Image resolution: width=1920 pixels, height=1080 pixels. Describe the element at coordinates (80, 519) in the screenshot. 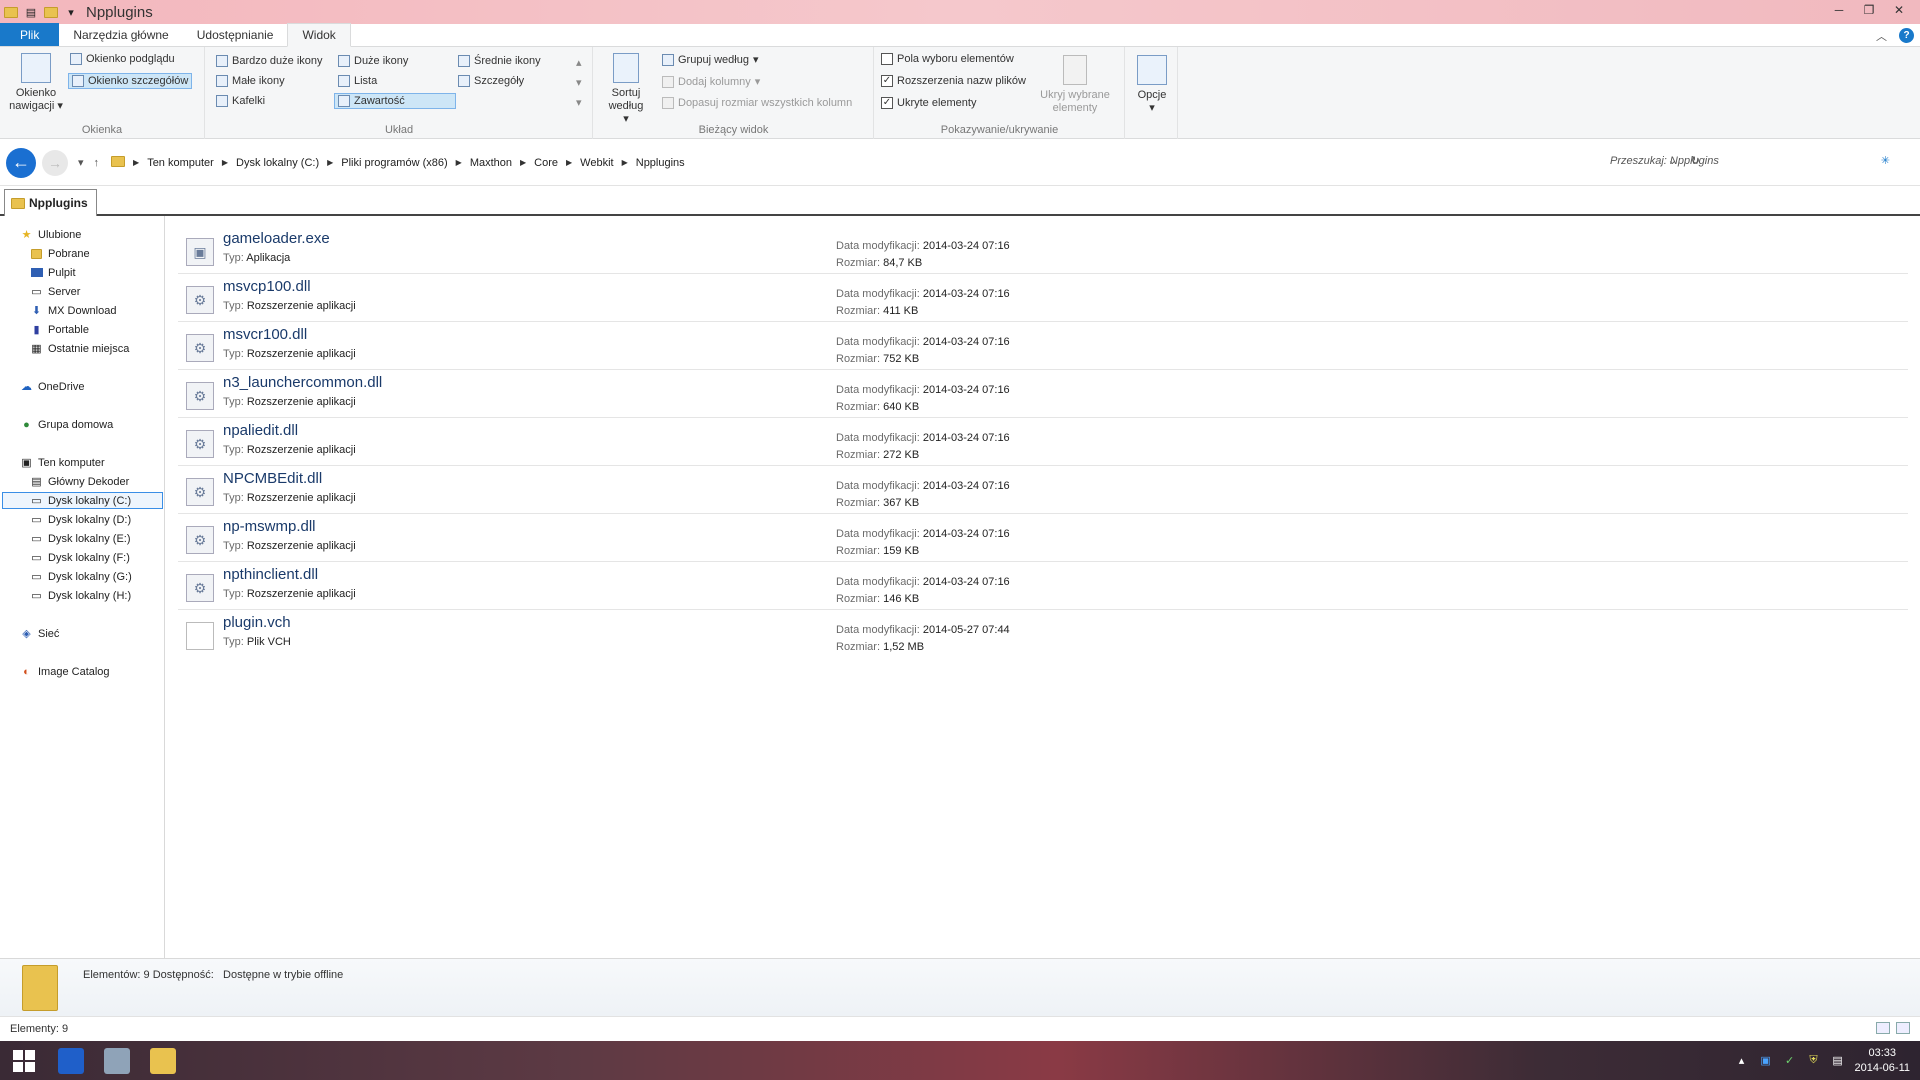

I see `nav-drive-d: ▭ Dysk lokalny (D:)` at that location.